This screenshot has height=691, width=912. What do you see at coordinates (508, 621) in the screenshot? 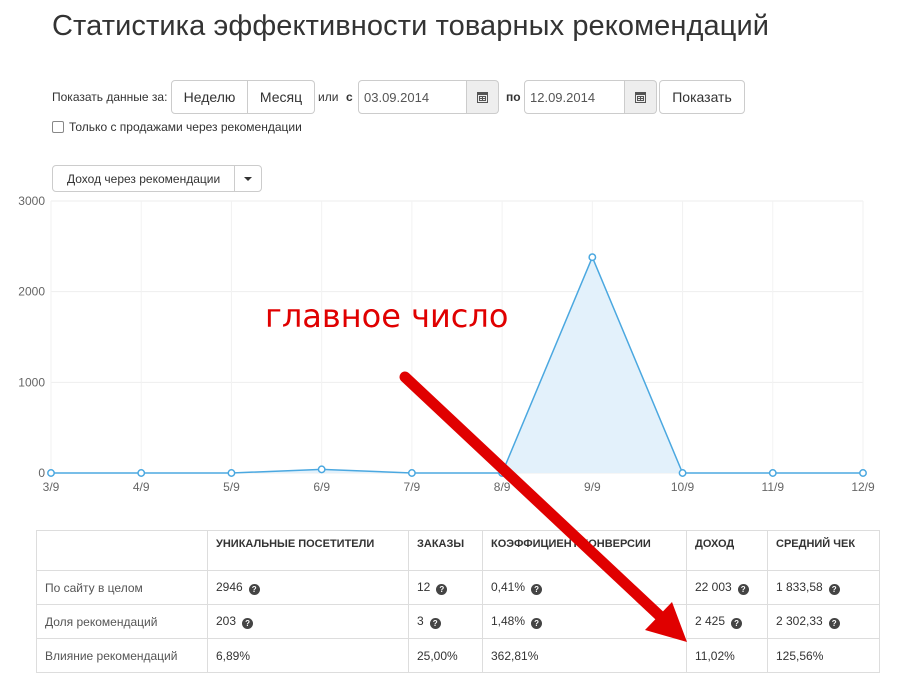
I see `cell-value: 1,48%` at bounding box center [508, 621].